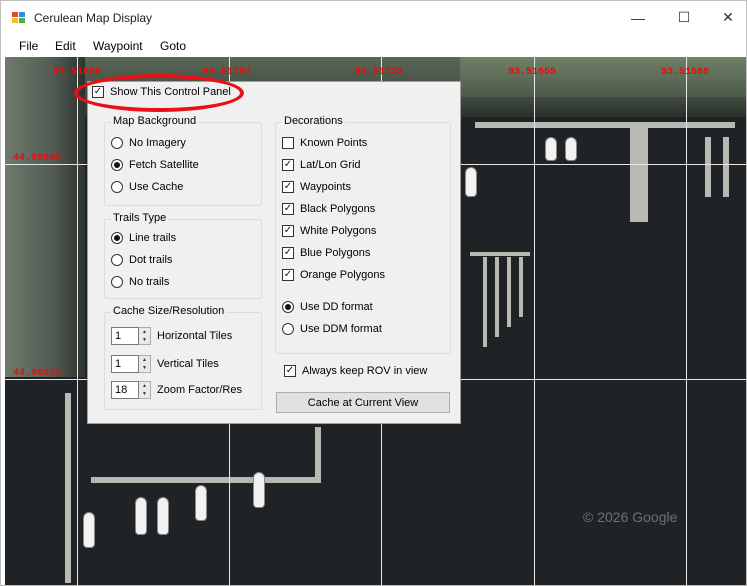 The image size is (747, 586). I want to click on app-icon, so click(19, 18).